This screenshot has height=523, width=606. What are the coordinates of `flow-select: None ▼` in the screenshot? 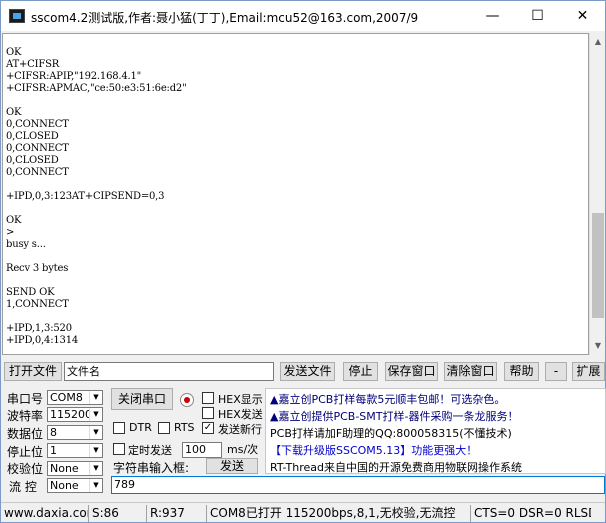 It's located at (75, 485).